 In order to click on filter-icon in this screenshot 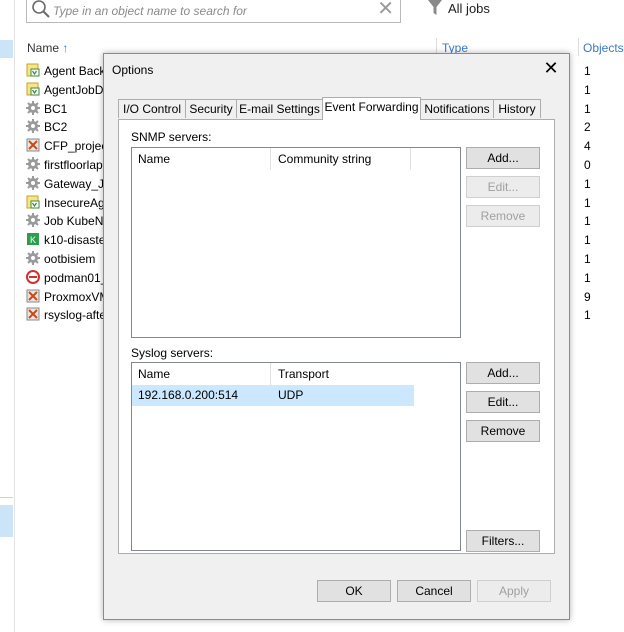, I will do `click(435, 8)`.